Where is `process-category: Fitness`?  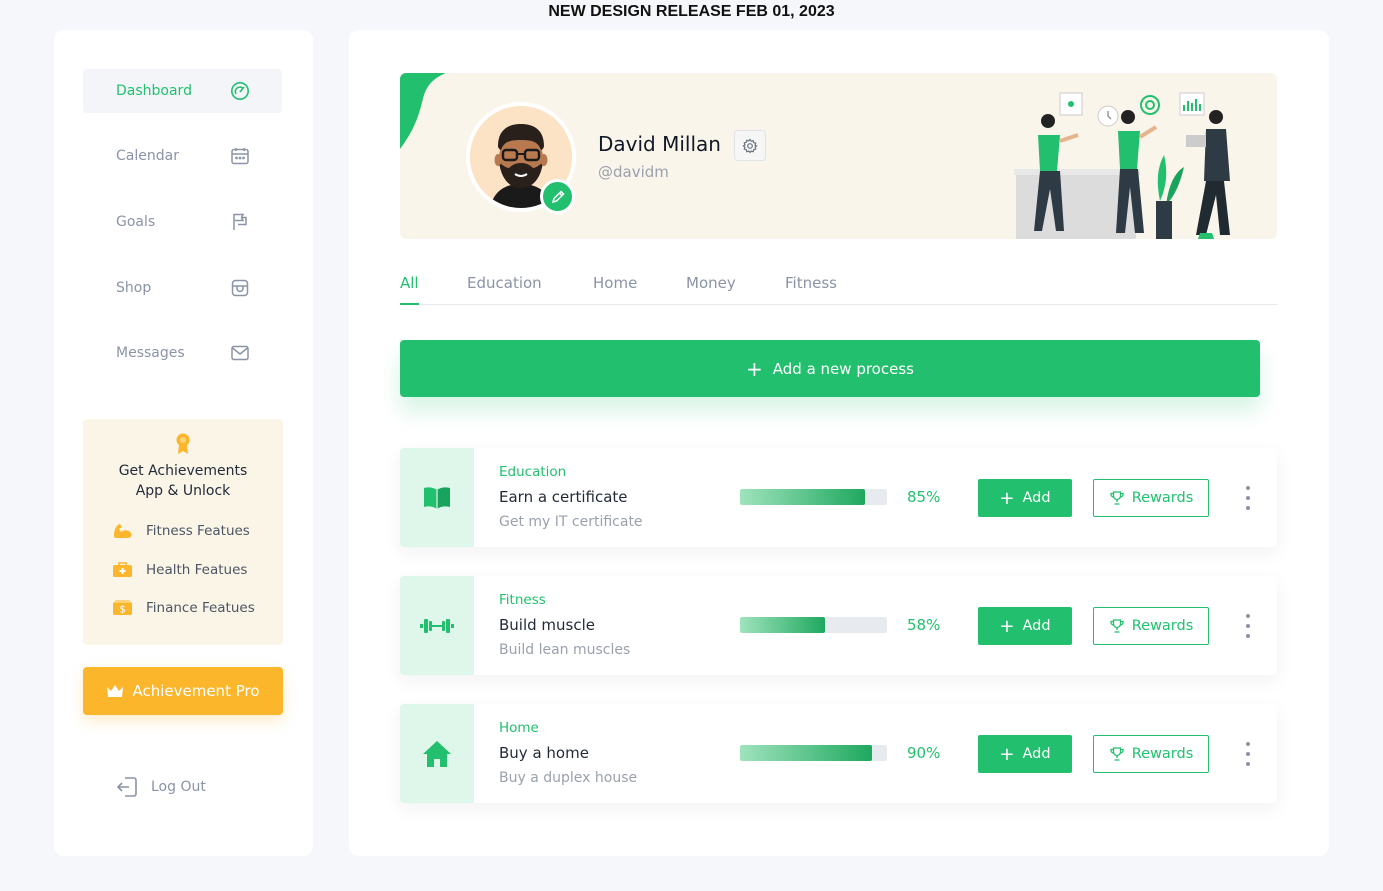
process-category: Fitness is located at coordinates (522, 600).